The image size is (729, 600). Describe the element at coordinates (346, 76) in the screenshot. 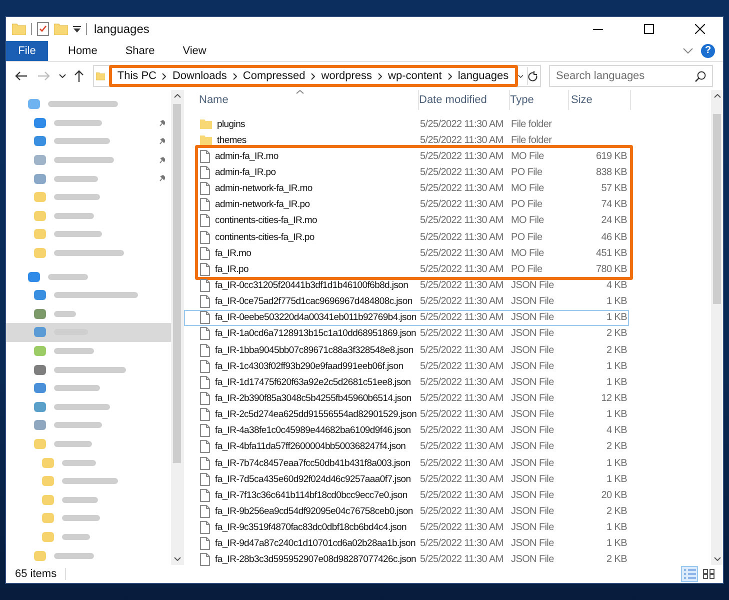

I see `breadcrumb-item: wordpress` at that location.